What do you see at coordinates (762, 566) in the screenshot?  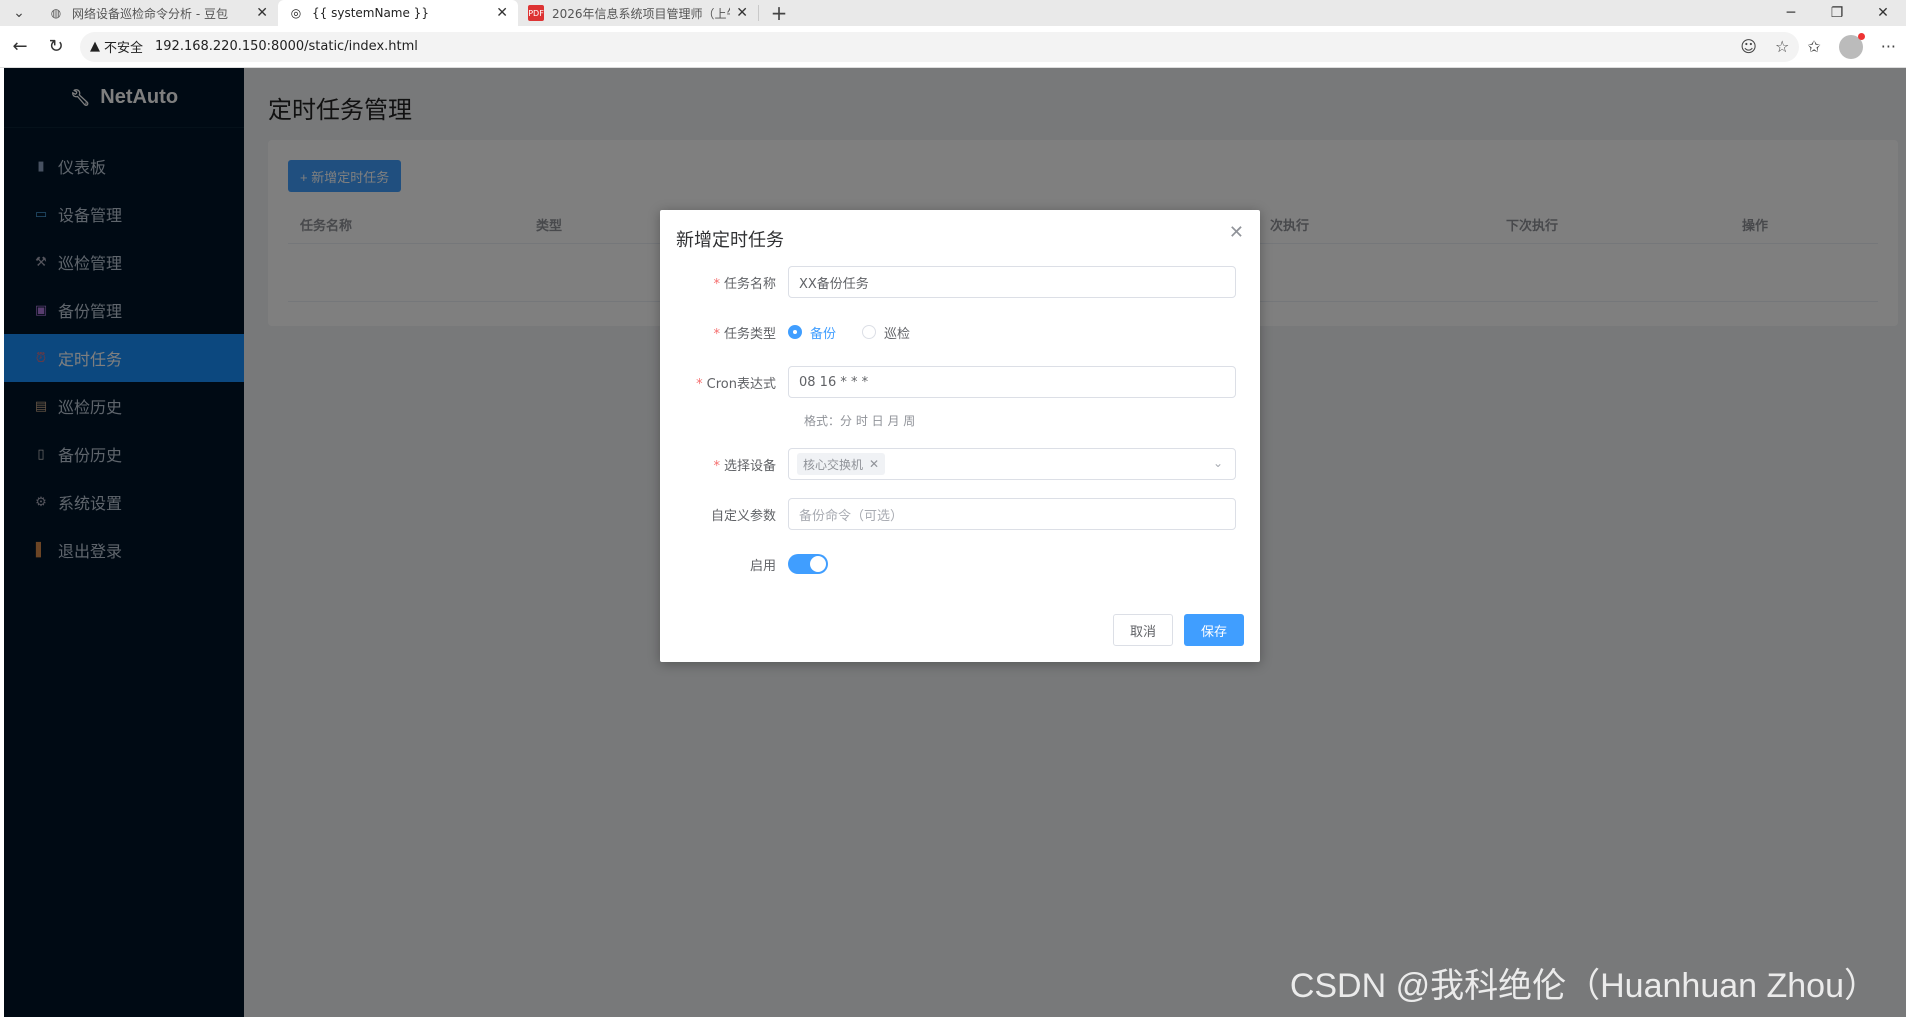 I see `field-label: 启用` at bounding box center [762, 566].